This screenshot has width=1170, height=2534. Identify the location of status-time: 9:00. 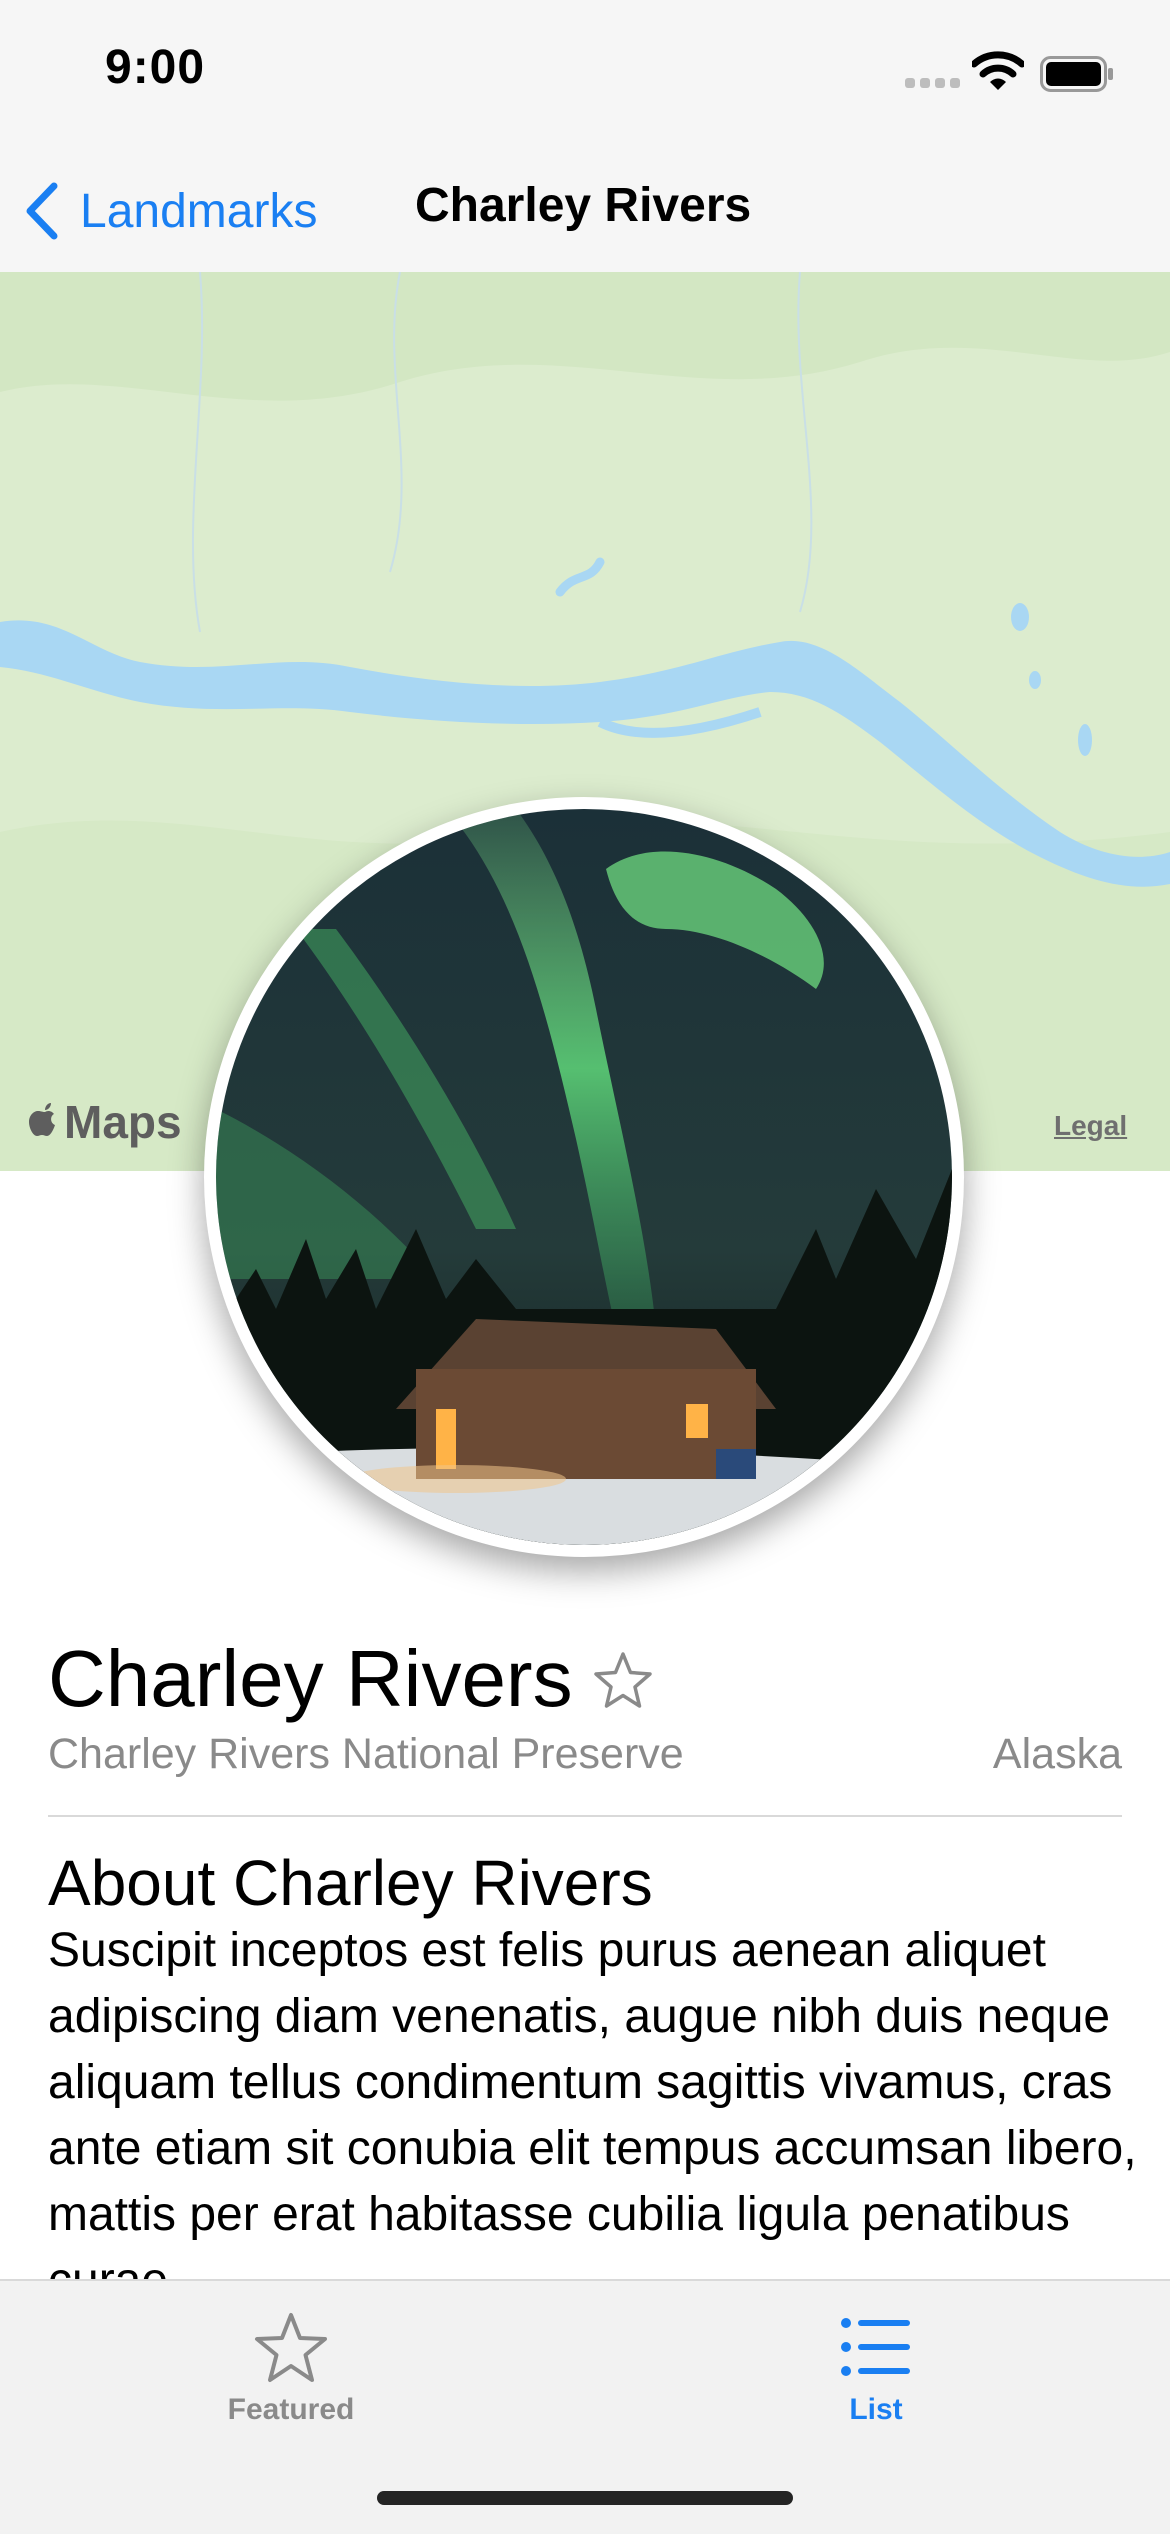
(155, 67).